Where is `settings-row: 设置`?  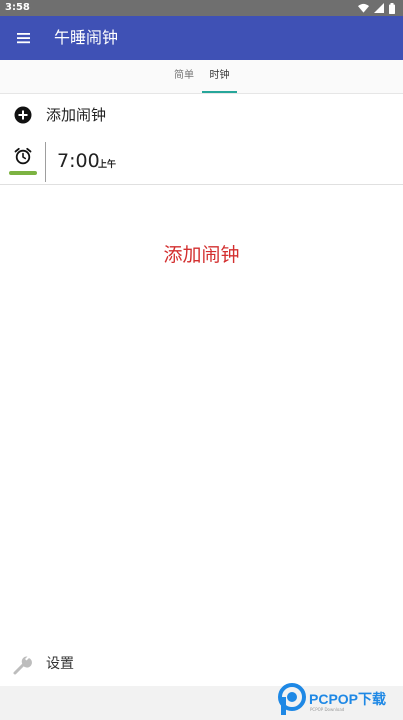 settings-row: 设置 is located at coordinates (201, 666).